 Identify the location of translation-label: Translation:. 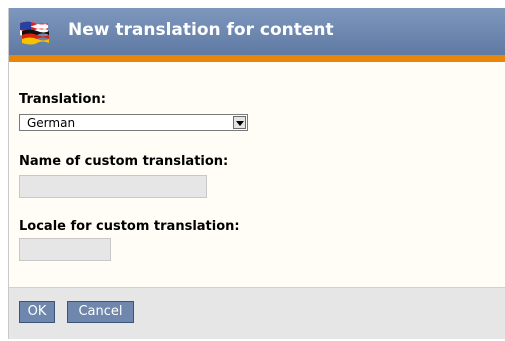
(62, 99).